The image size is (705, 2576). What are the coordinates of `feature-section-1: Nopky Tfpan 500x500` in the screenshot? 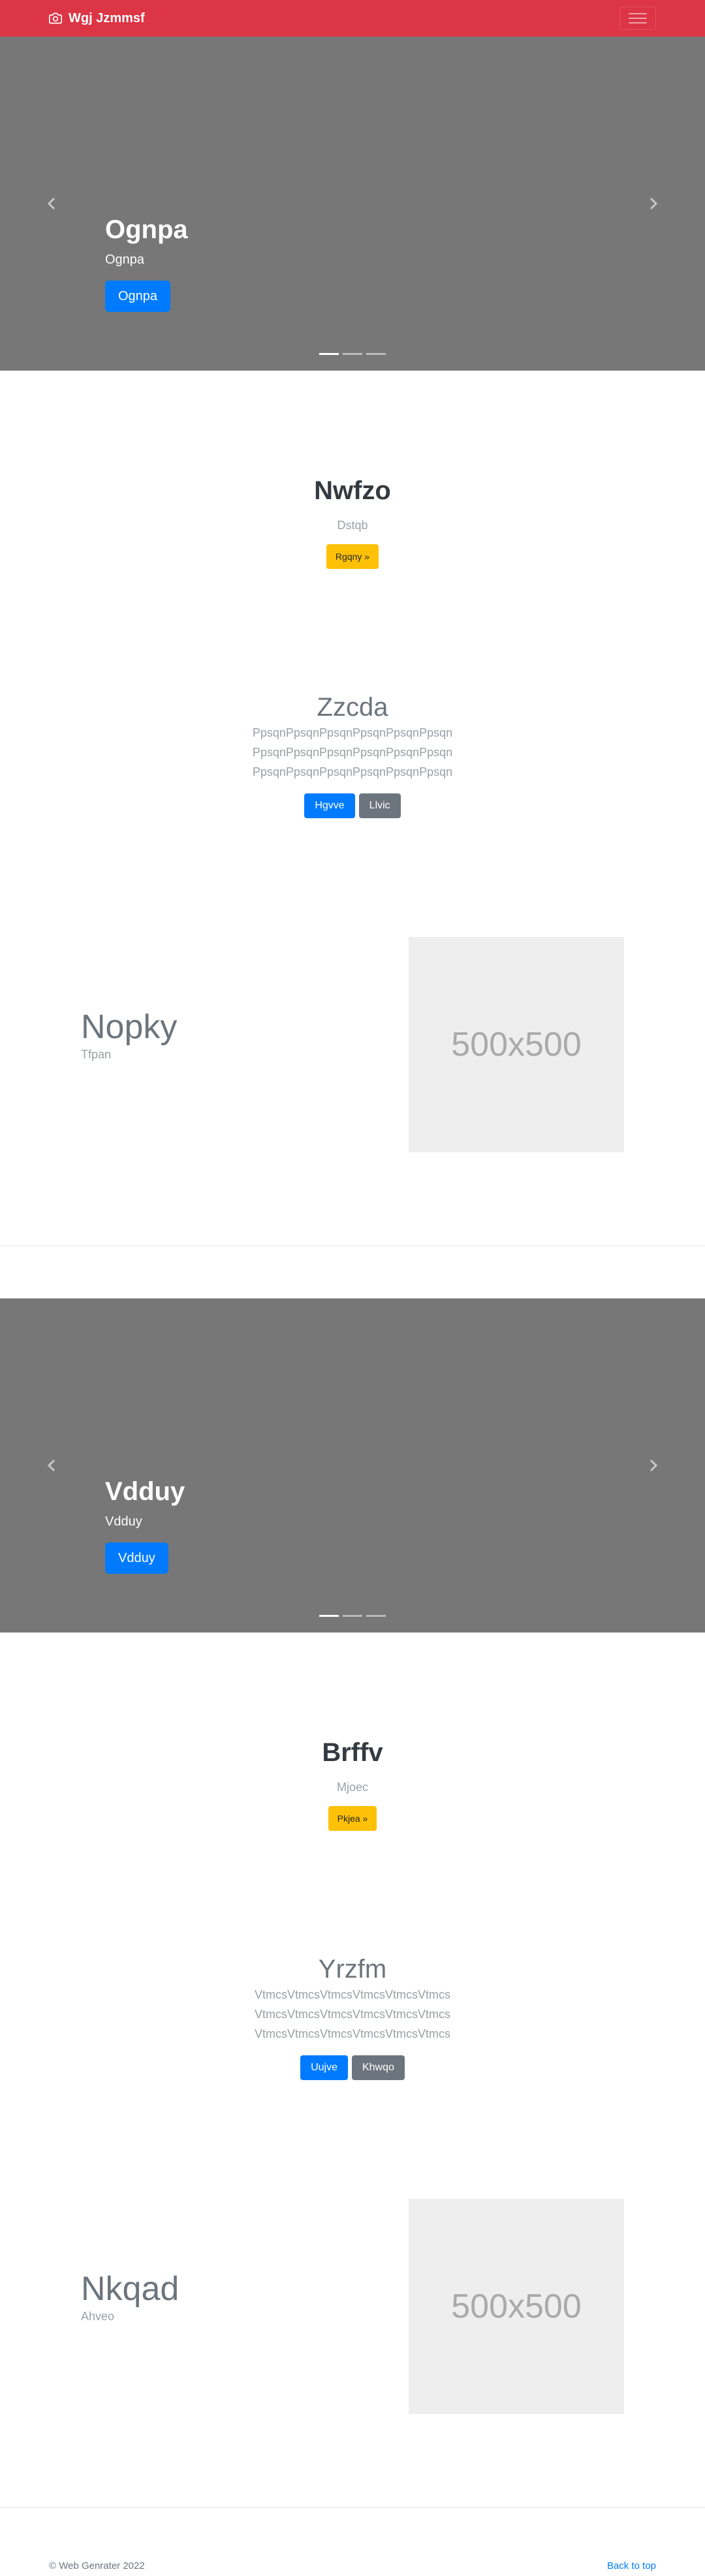 It's located at (352, 1044).